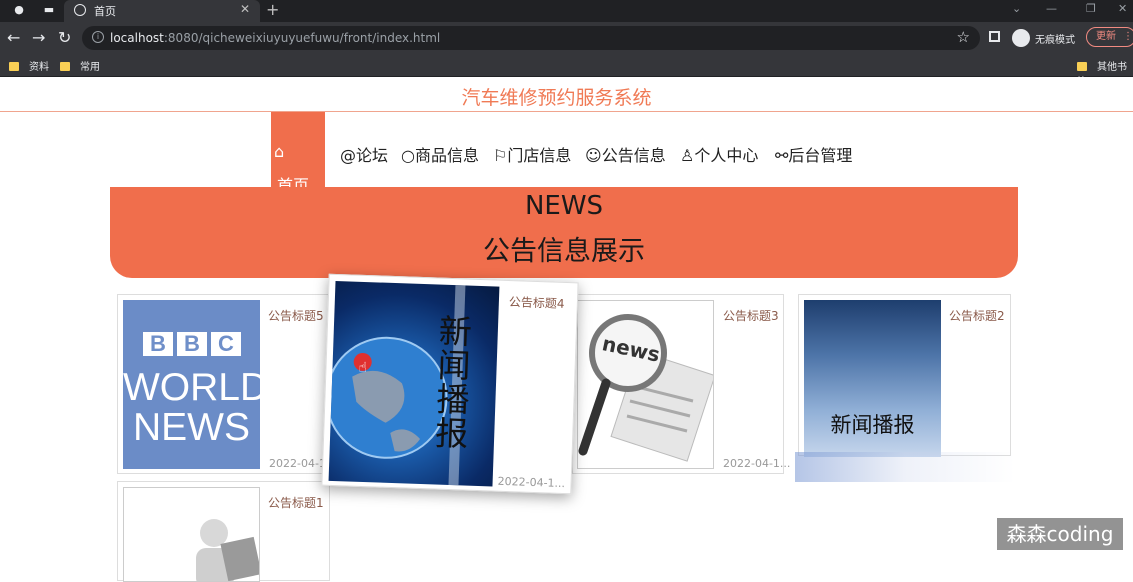 The width and height of the screenshot is (1133, 582). I want to click on reload-icon: ↻, so click(64, 38).